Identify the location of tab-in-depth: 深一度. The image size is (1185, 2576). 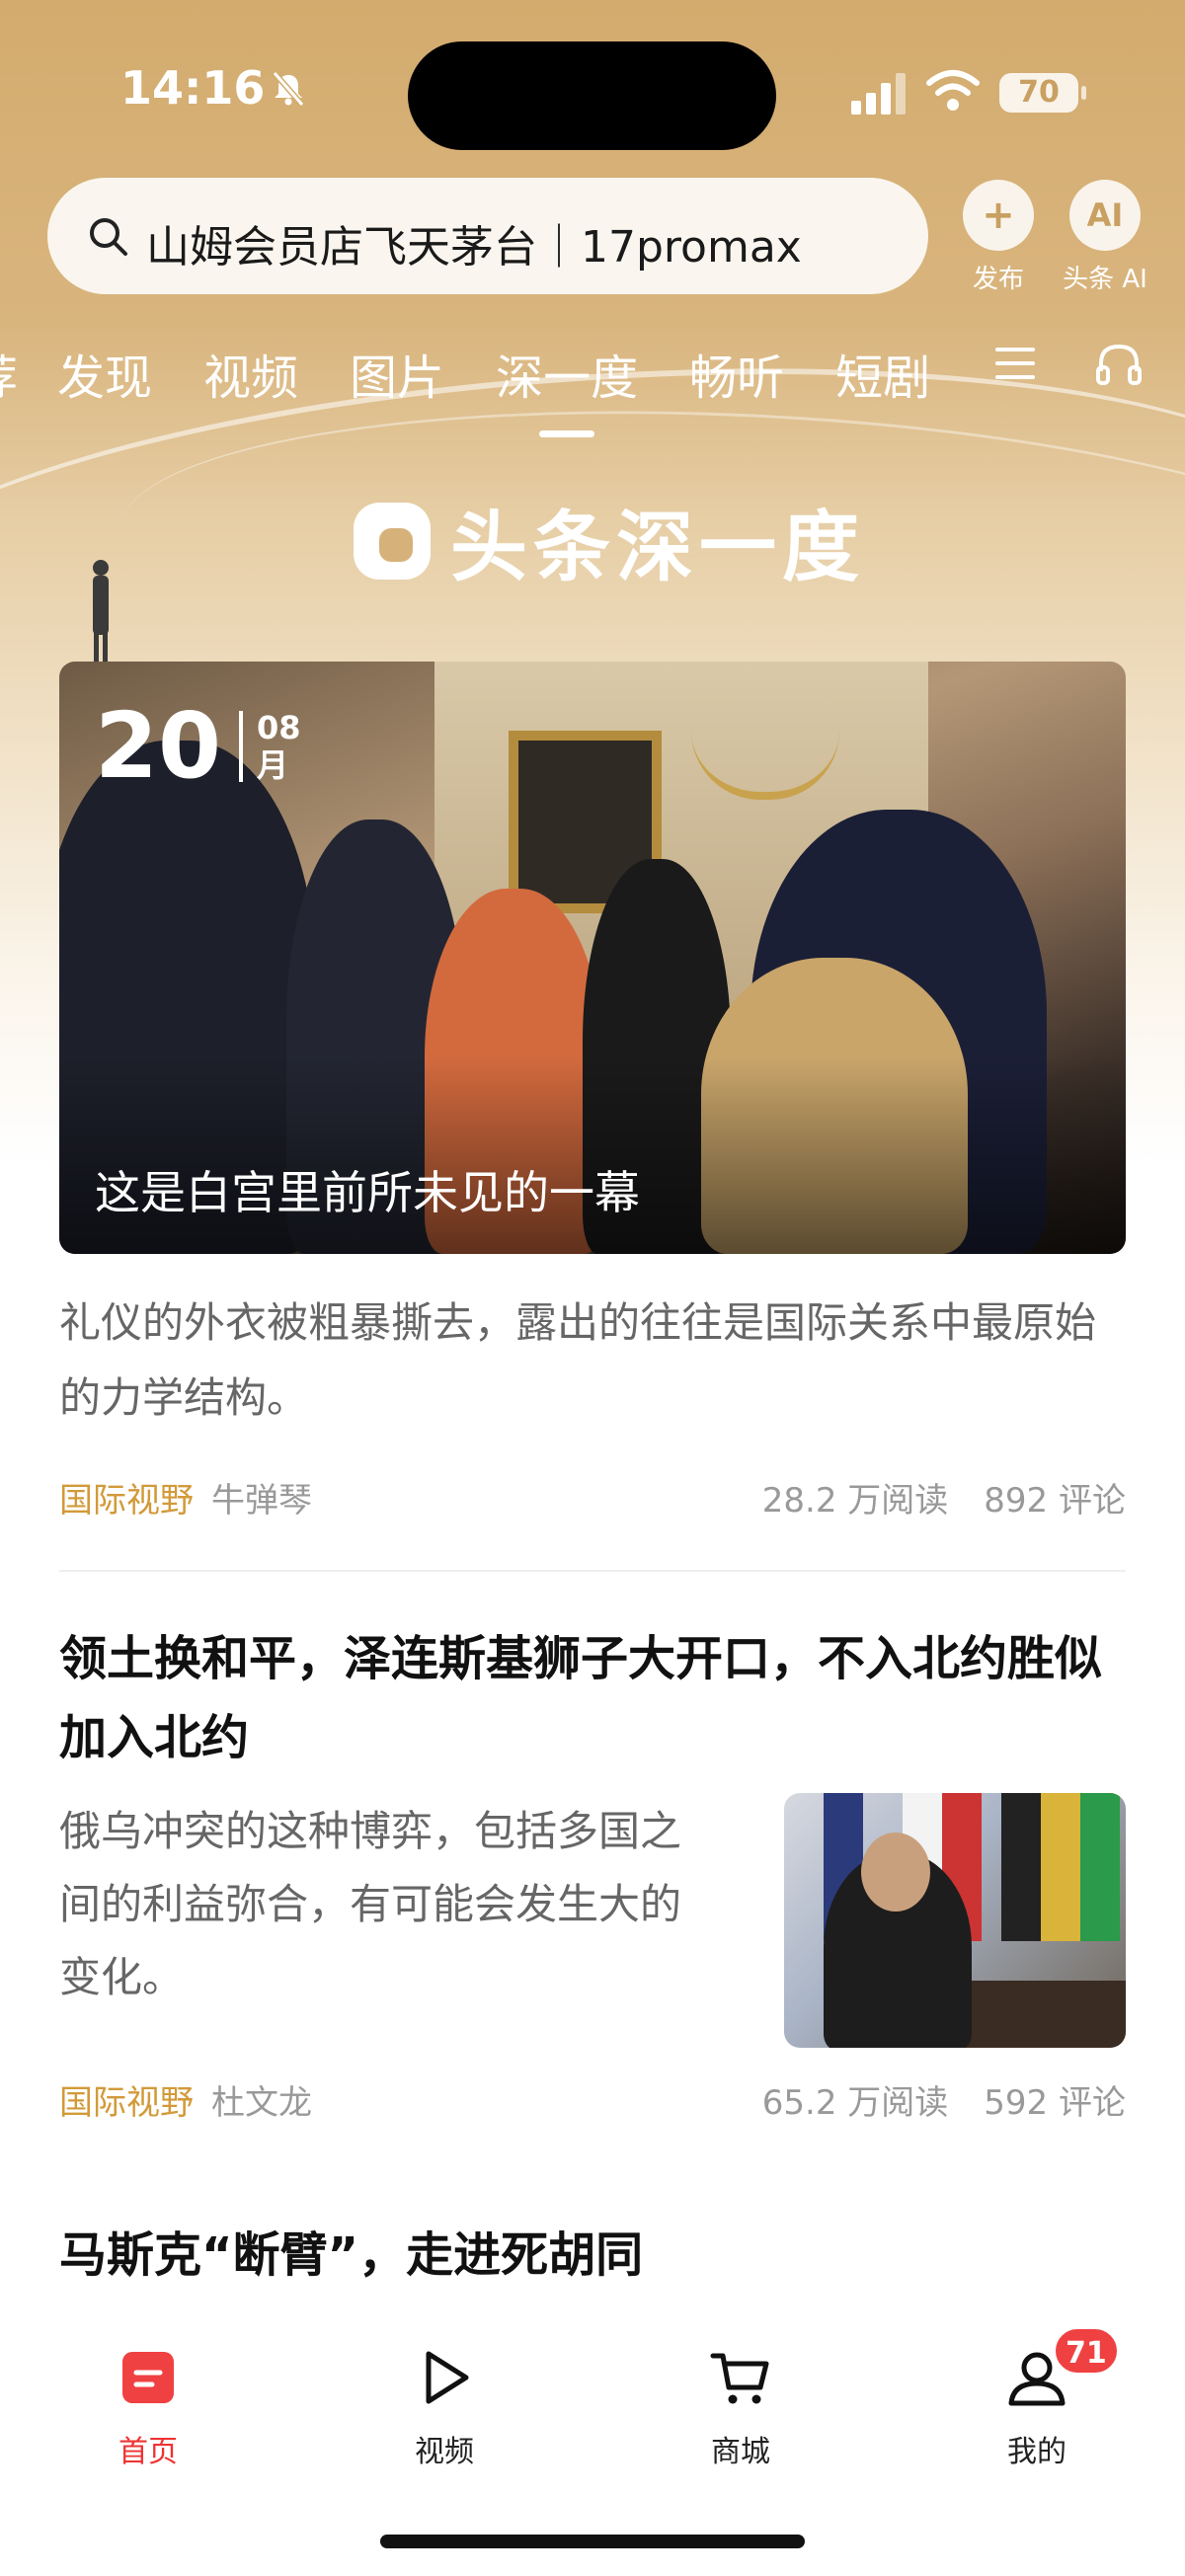
(567, 388).